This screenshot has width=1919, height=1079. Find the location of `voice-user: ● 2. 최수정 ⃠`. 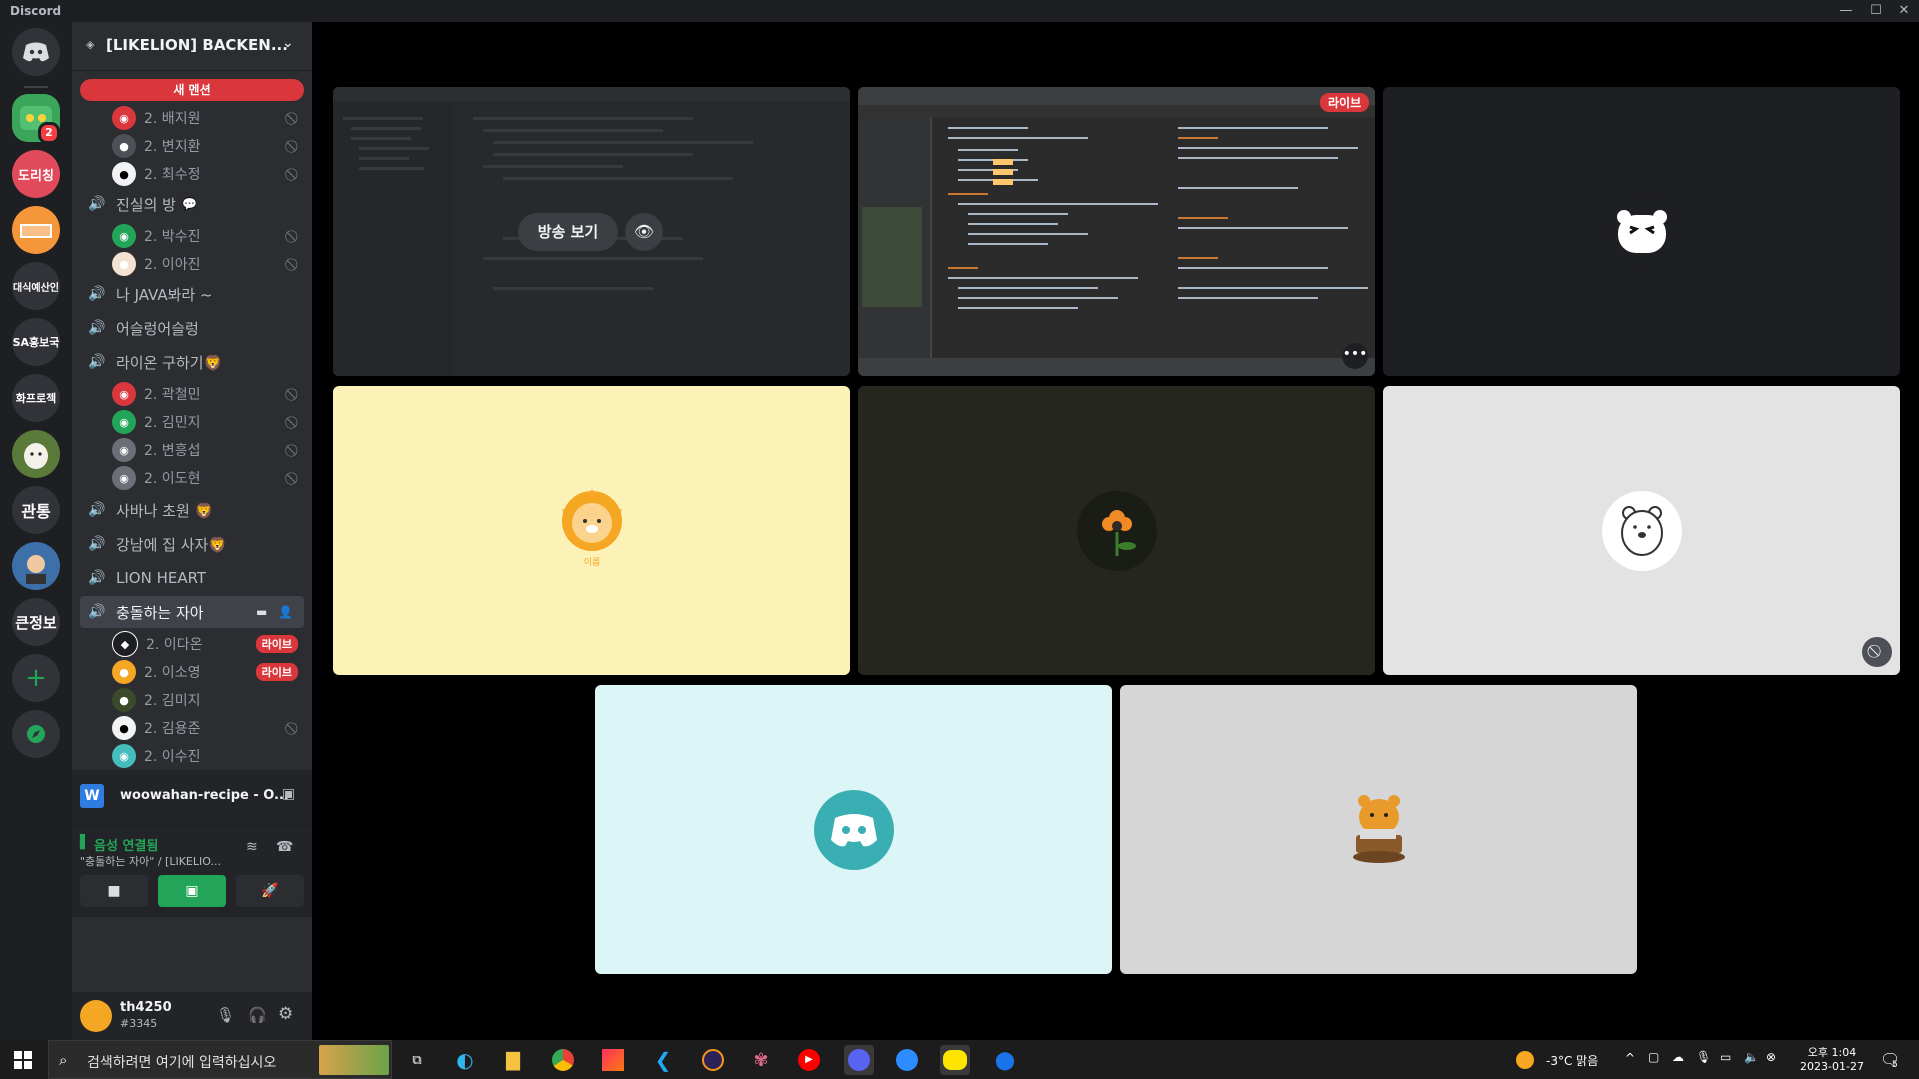

voice-user: ● 2. 최수정 ⃠ is located at coordinates (208, 174).